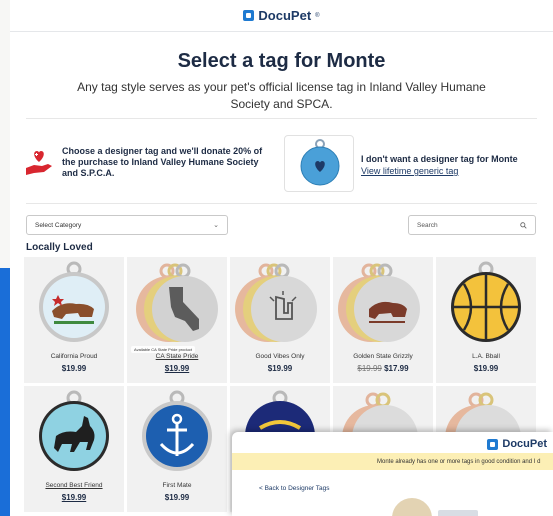  I want to click on generic-tag-icon, so click(320, 162).